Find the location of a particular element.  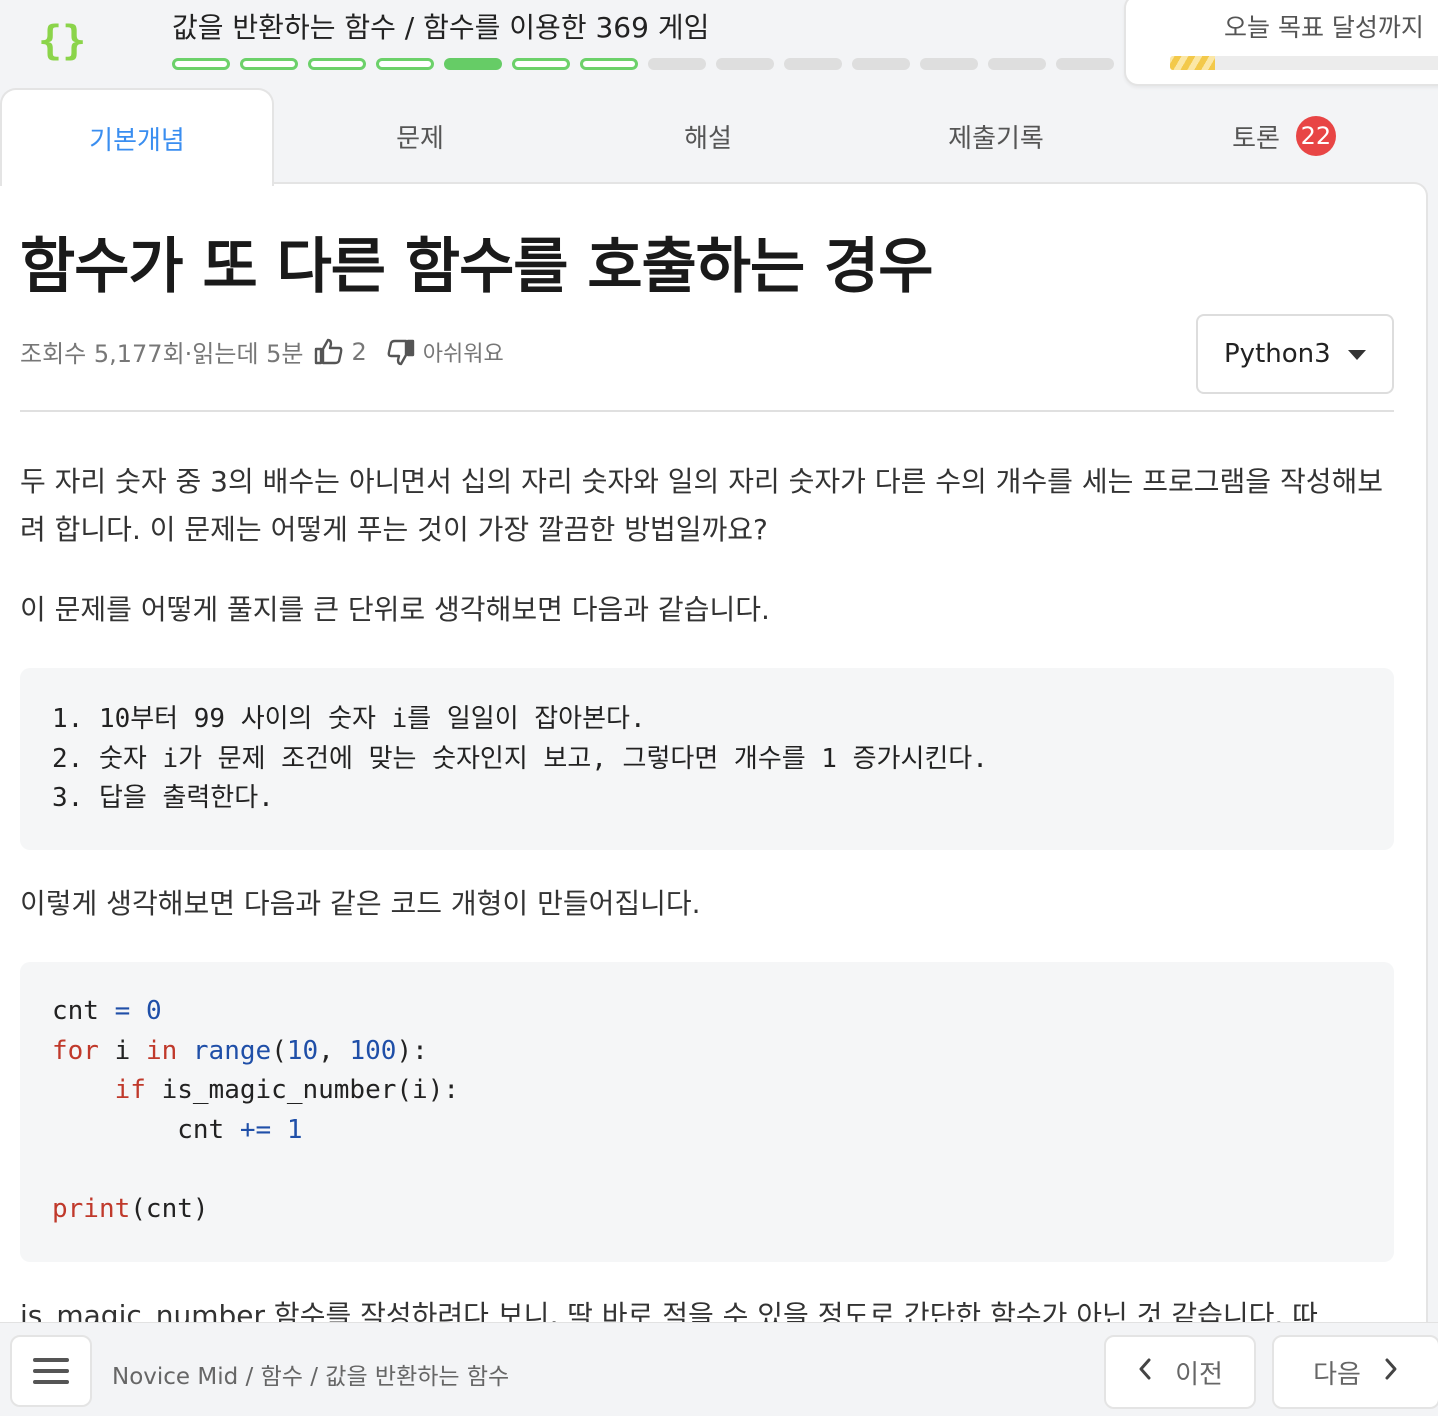

hamburger-icon is located at coordinates (51, 1360).